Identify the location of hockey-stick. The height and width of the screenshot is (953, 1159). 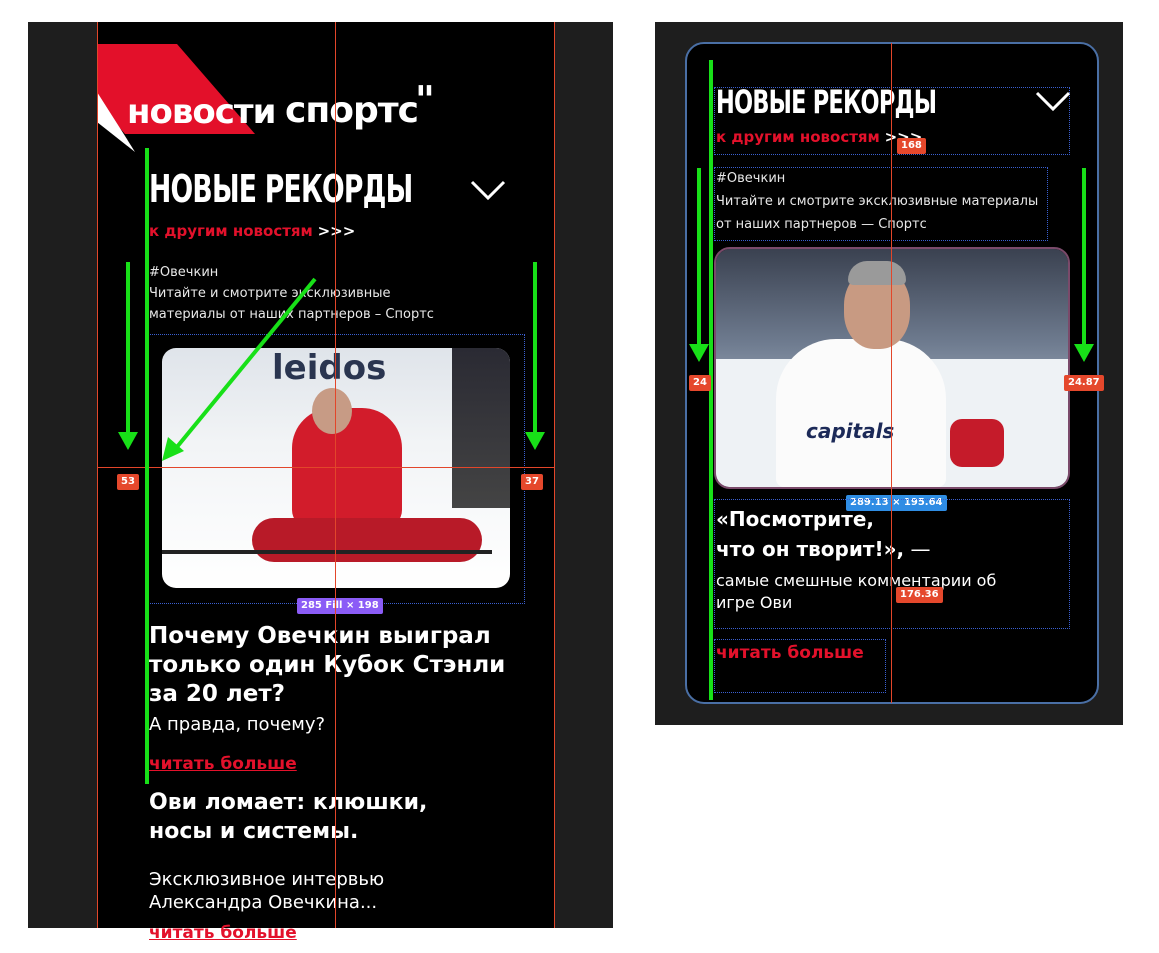
(327, 552).